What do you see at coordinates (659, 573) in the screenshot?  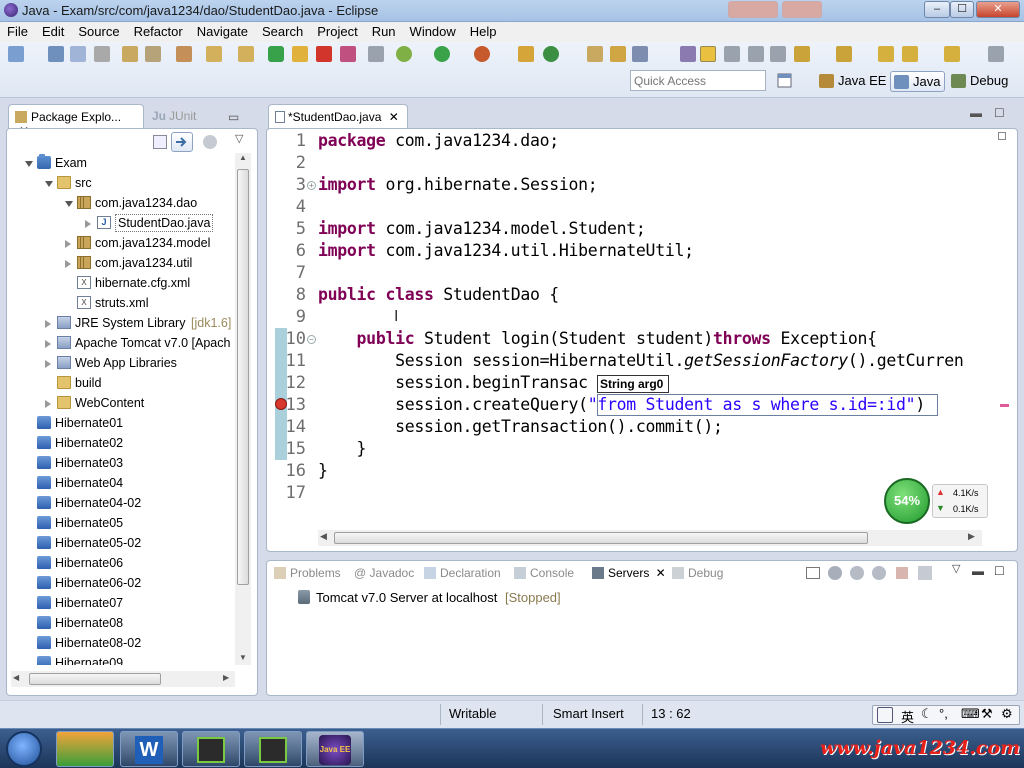 I see `close-tab-icon: ✕` at bounding box center [659, 573].